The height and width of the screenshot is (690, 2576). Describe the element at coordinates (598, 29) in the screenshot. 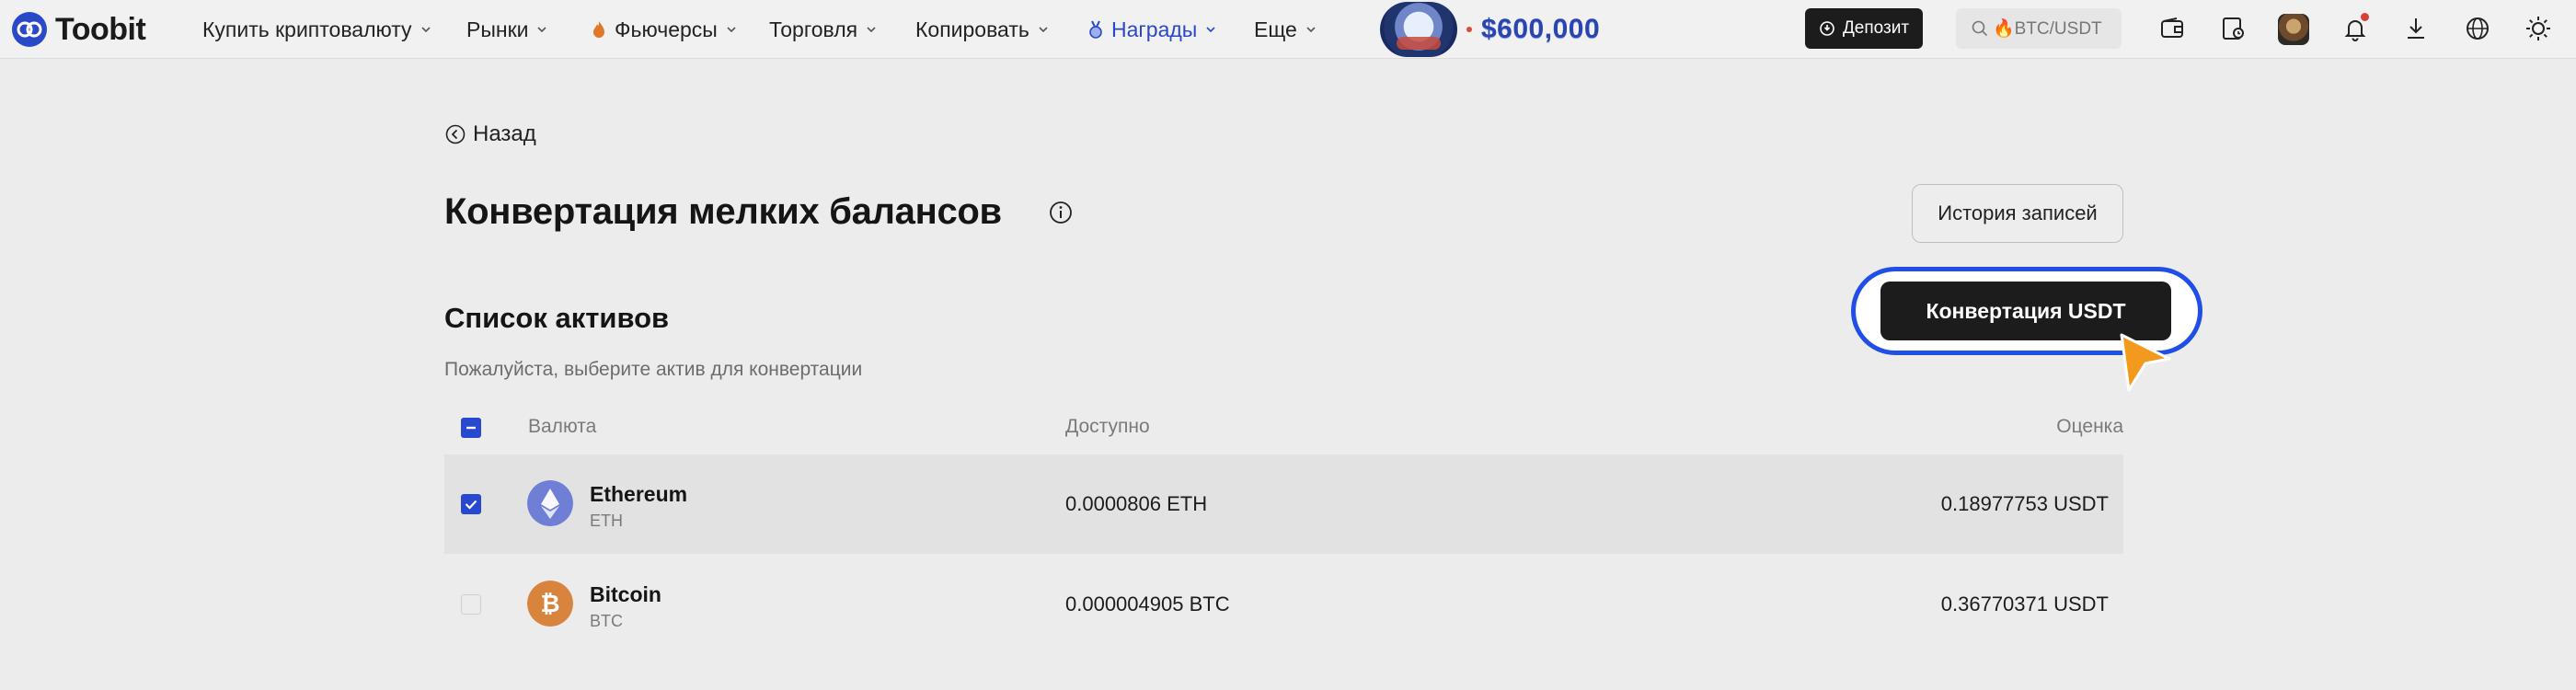

I see `futures-flame-icon` at that location.